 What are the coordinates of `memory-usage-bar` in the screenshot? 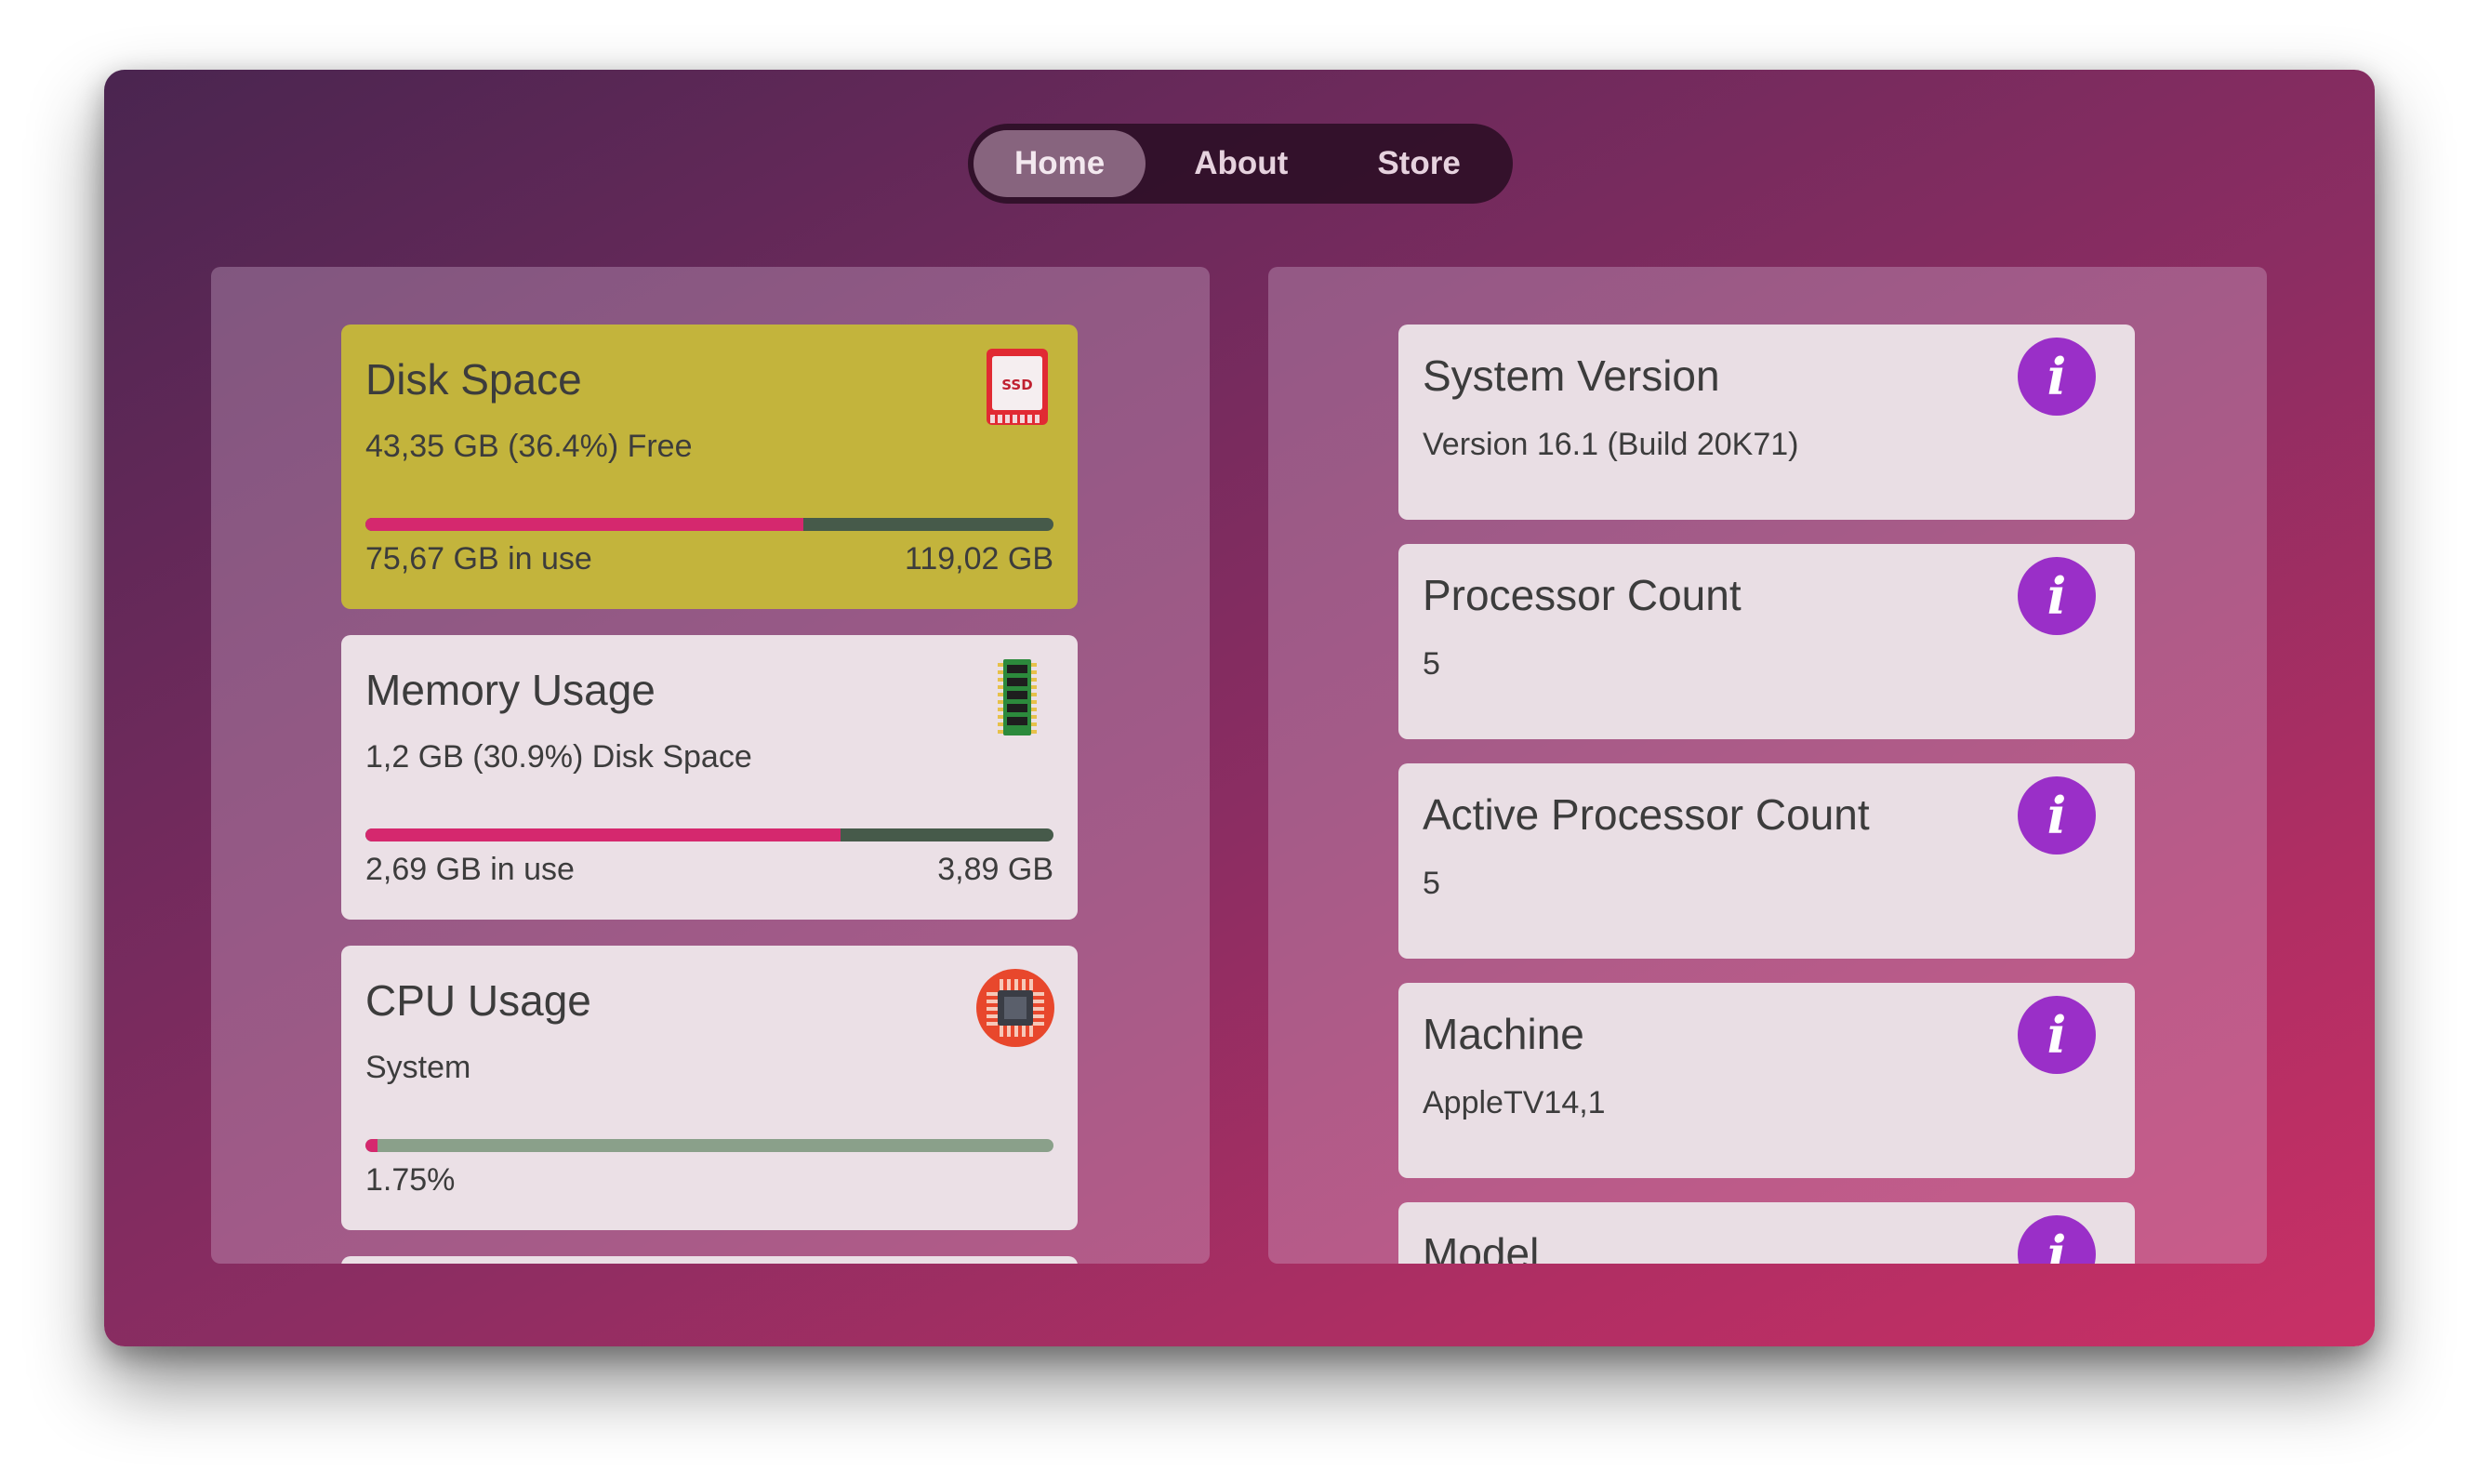 It's located at (709, 834).